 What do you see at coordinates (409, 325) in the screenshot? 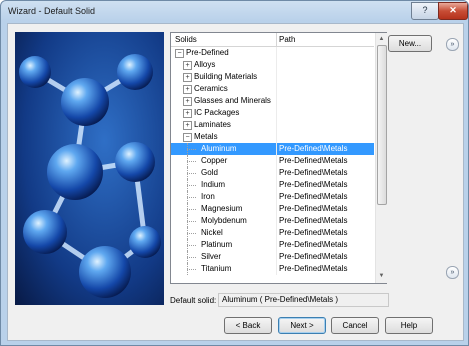
I see `help-button: Help` at bounding box center [409, 325].